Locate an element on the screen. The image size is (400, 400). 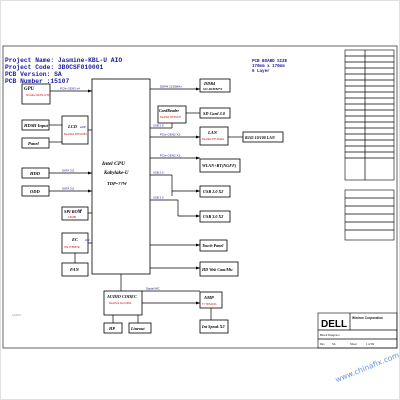
sheet-label: Sheet is located at coordinates (353, 344).